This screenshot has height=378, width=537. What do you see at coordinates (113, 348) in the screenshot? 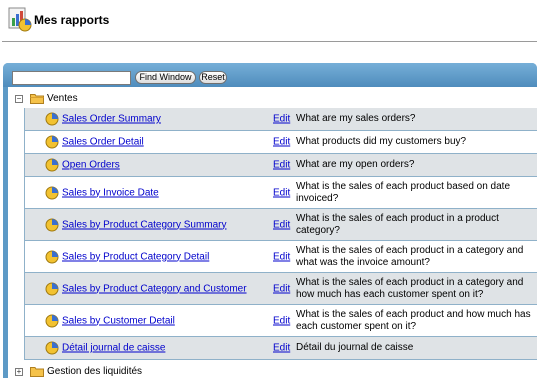
I see `report-link: Détail journal de caisse` at bounding box center [113, 348].